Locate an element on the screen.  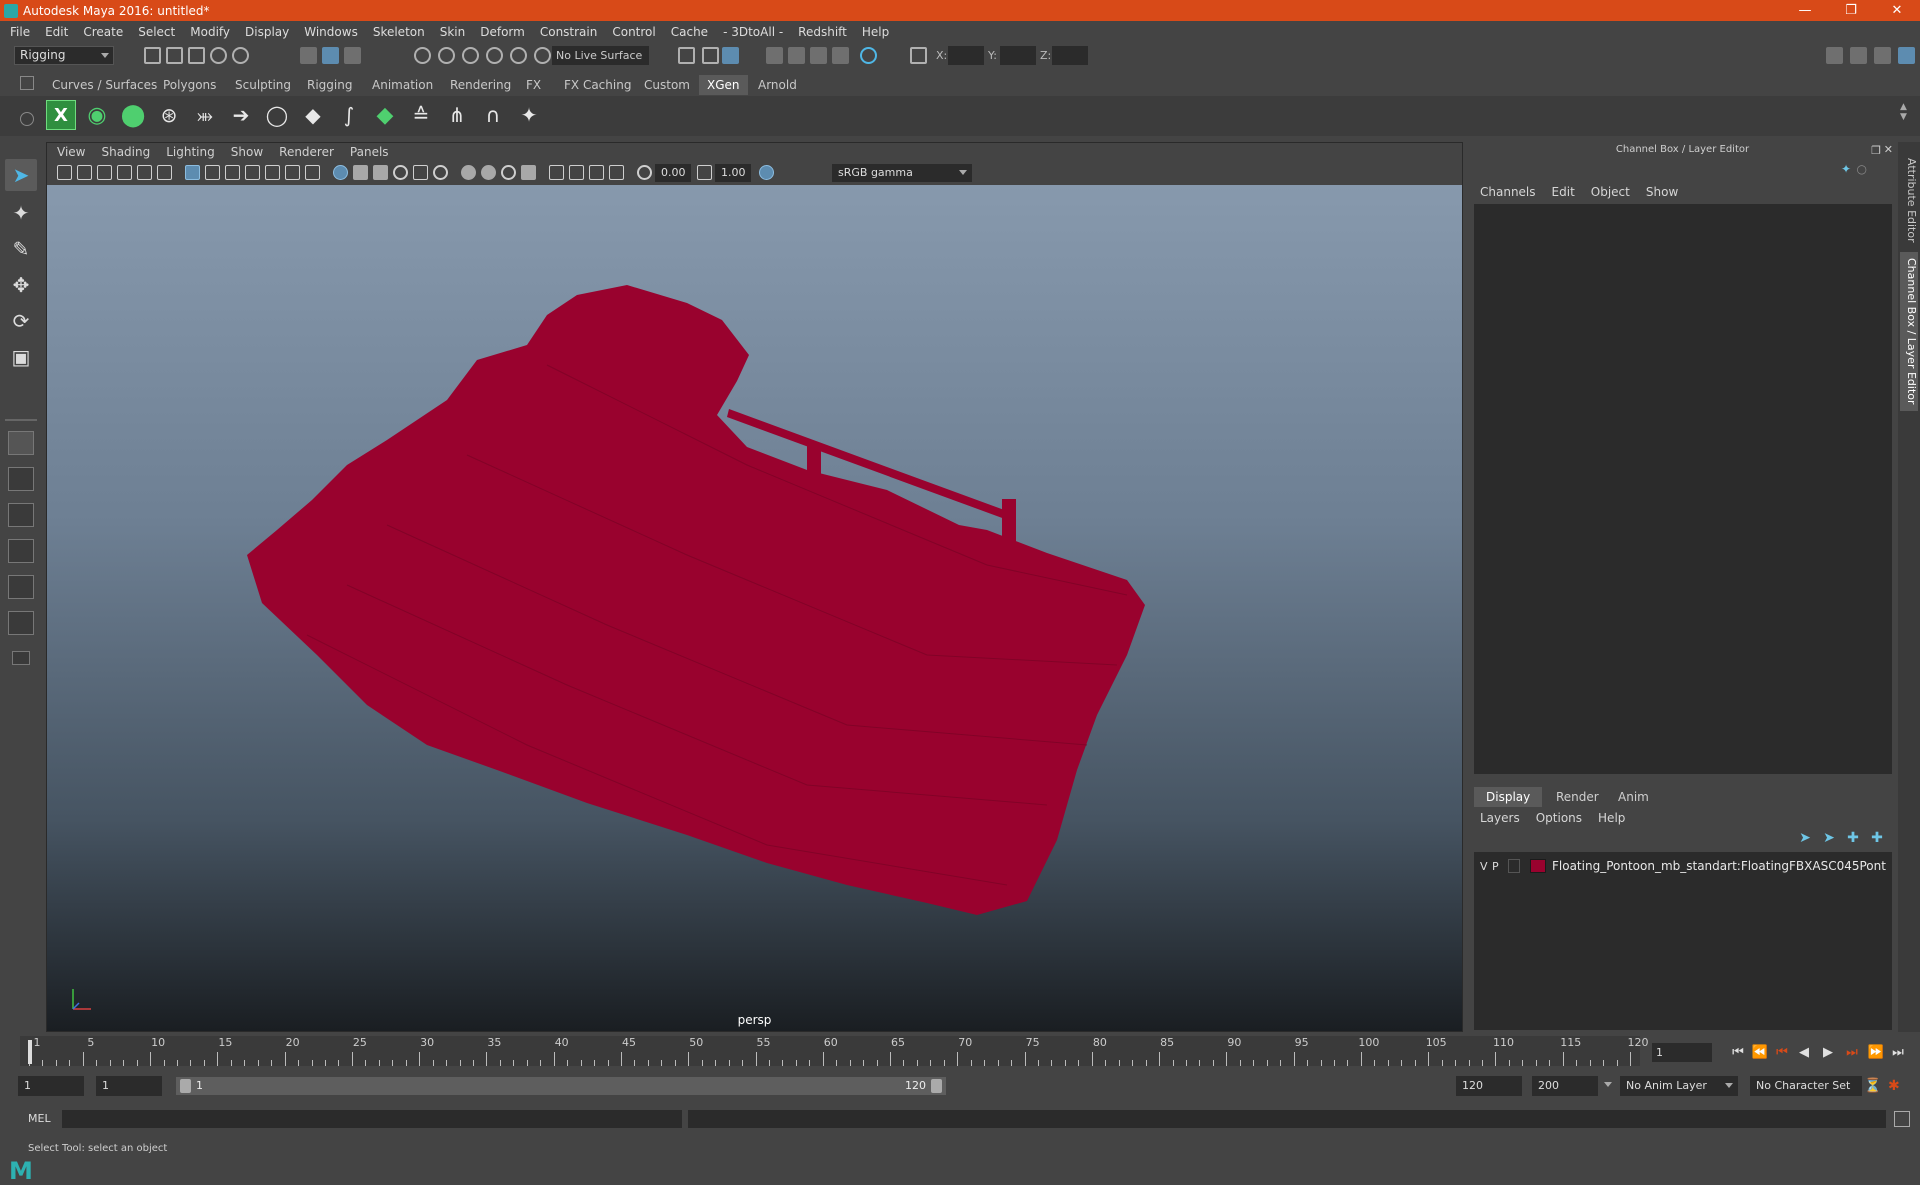
live-surface-field: No Live Surface is located at coordinates (600, 55).